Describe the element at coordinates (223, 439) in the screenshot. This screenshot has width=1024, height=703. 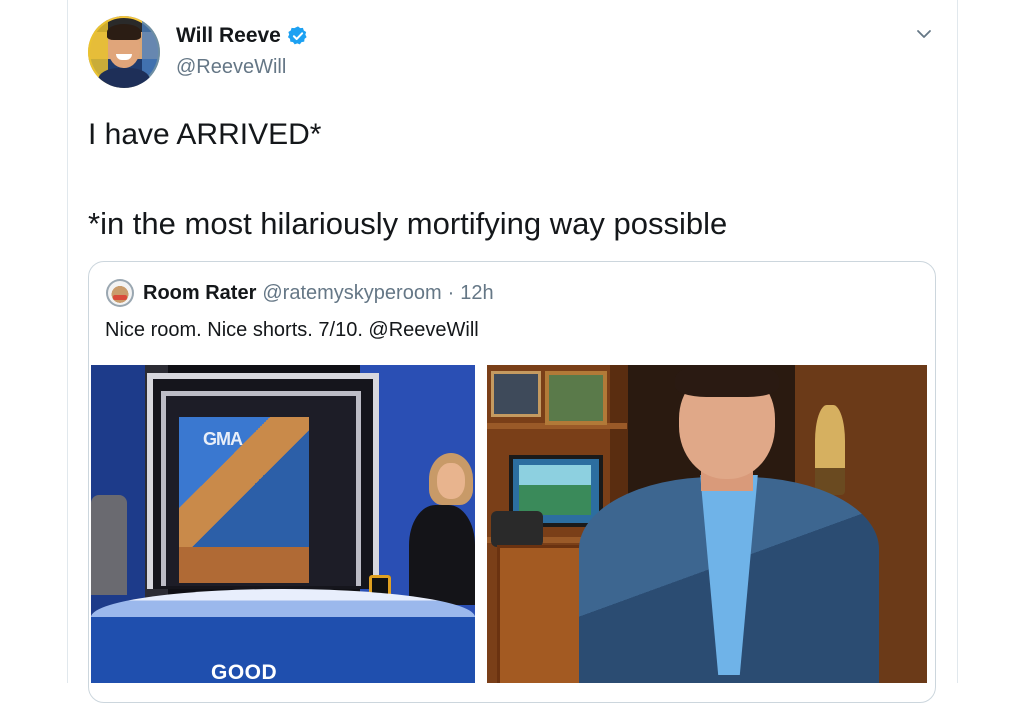
I see `studio-logo-text: GMA` at that location.